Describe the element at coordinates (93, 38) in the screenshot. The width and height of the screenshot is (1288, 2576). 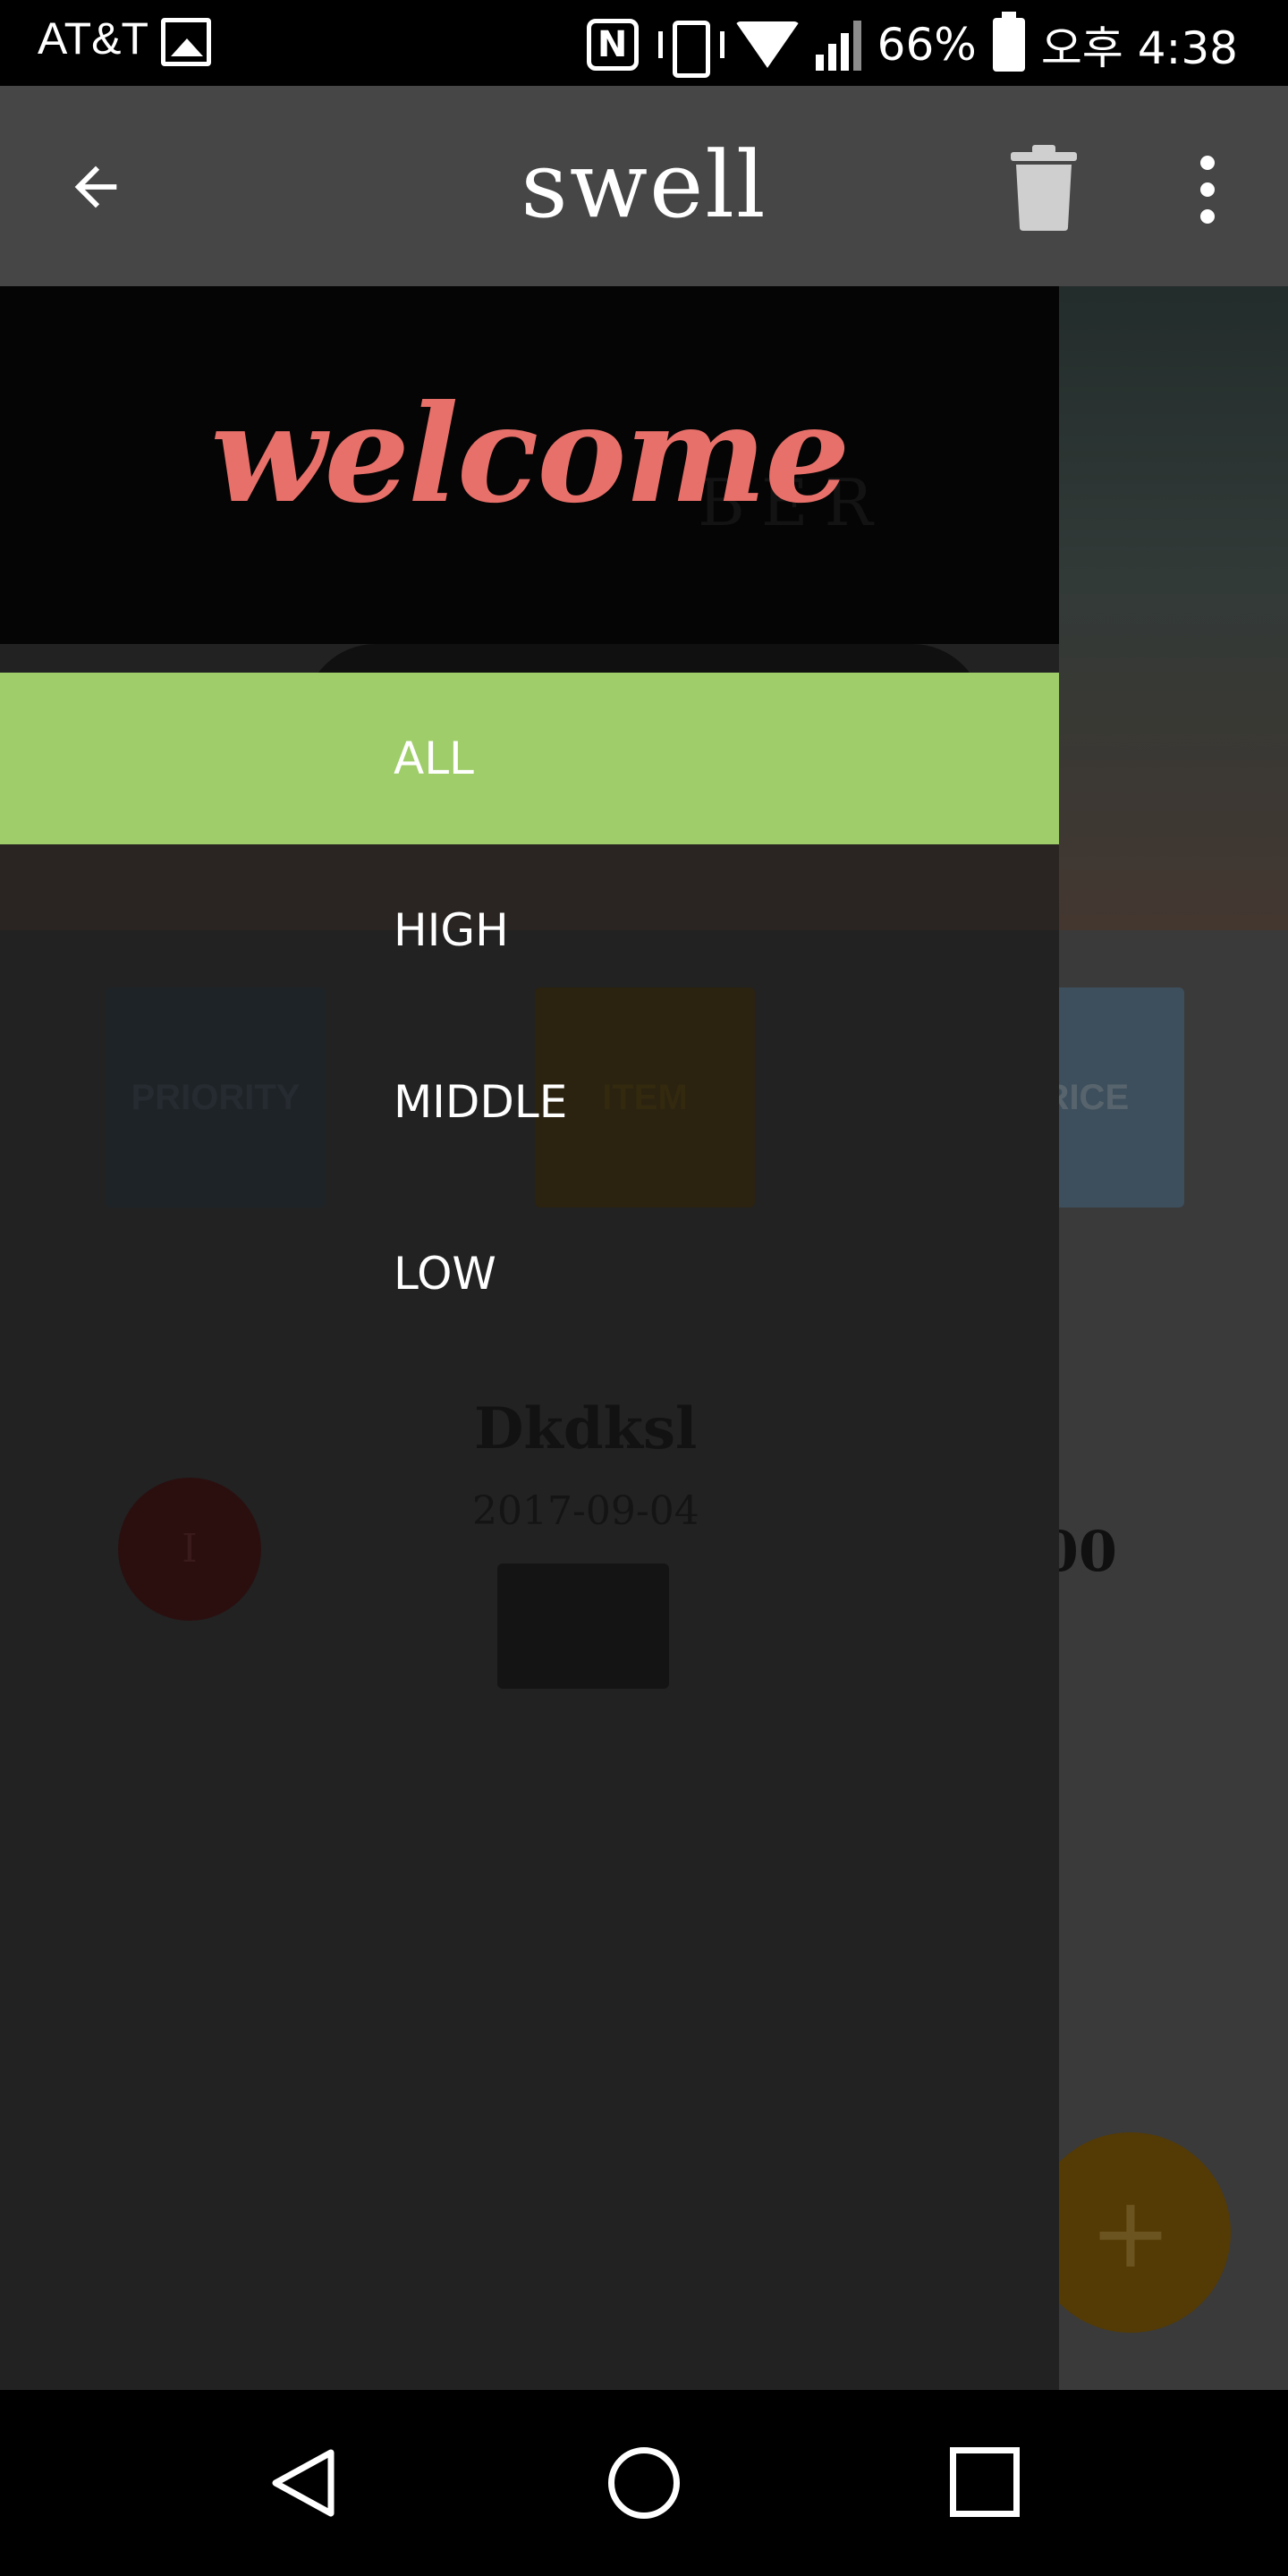
I see `carrier-label: AT&T` at that location.